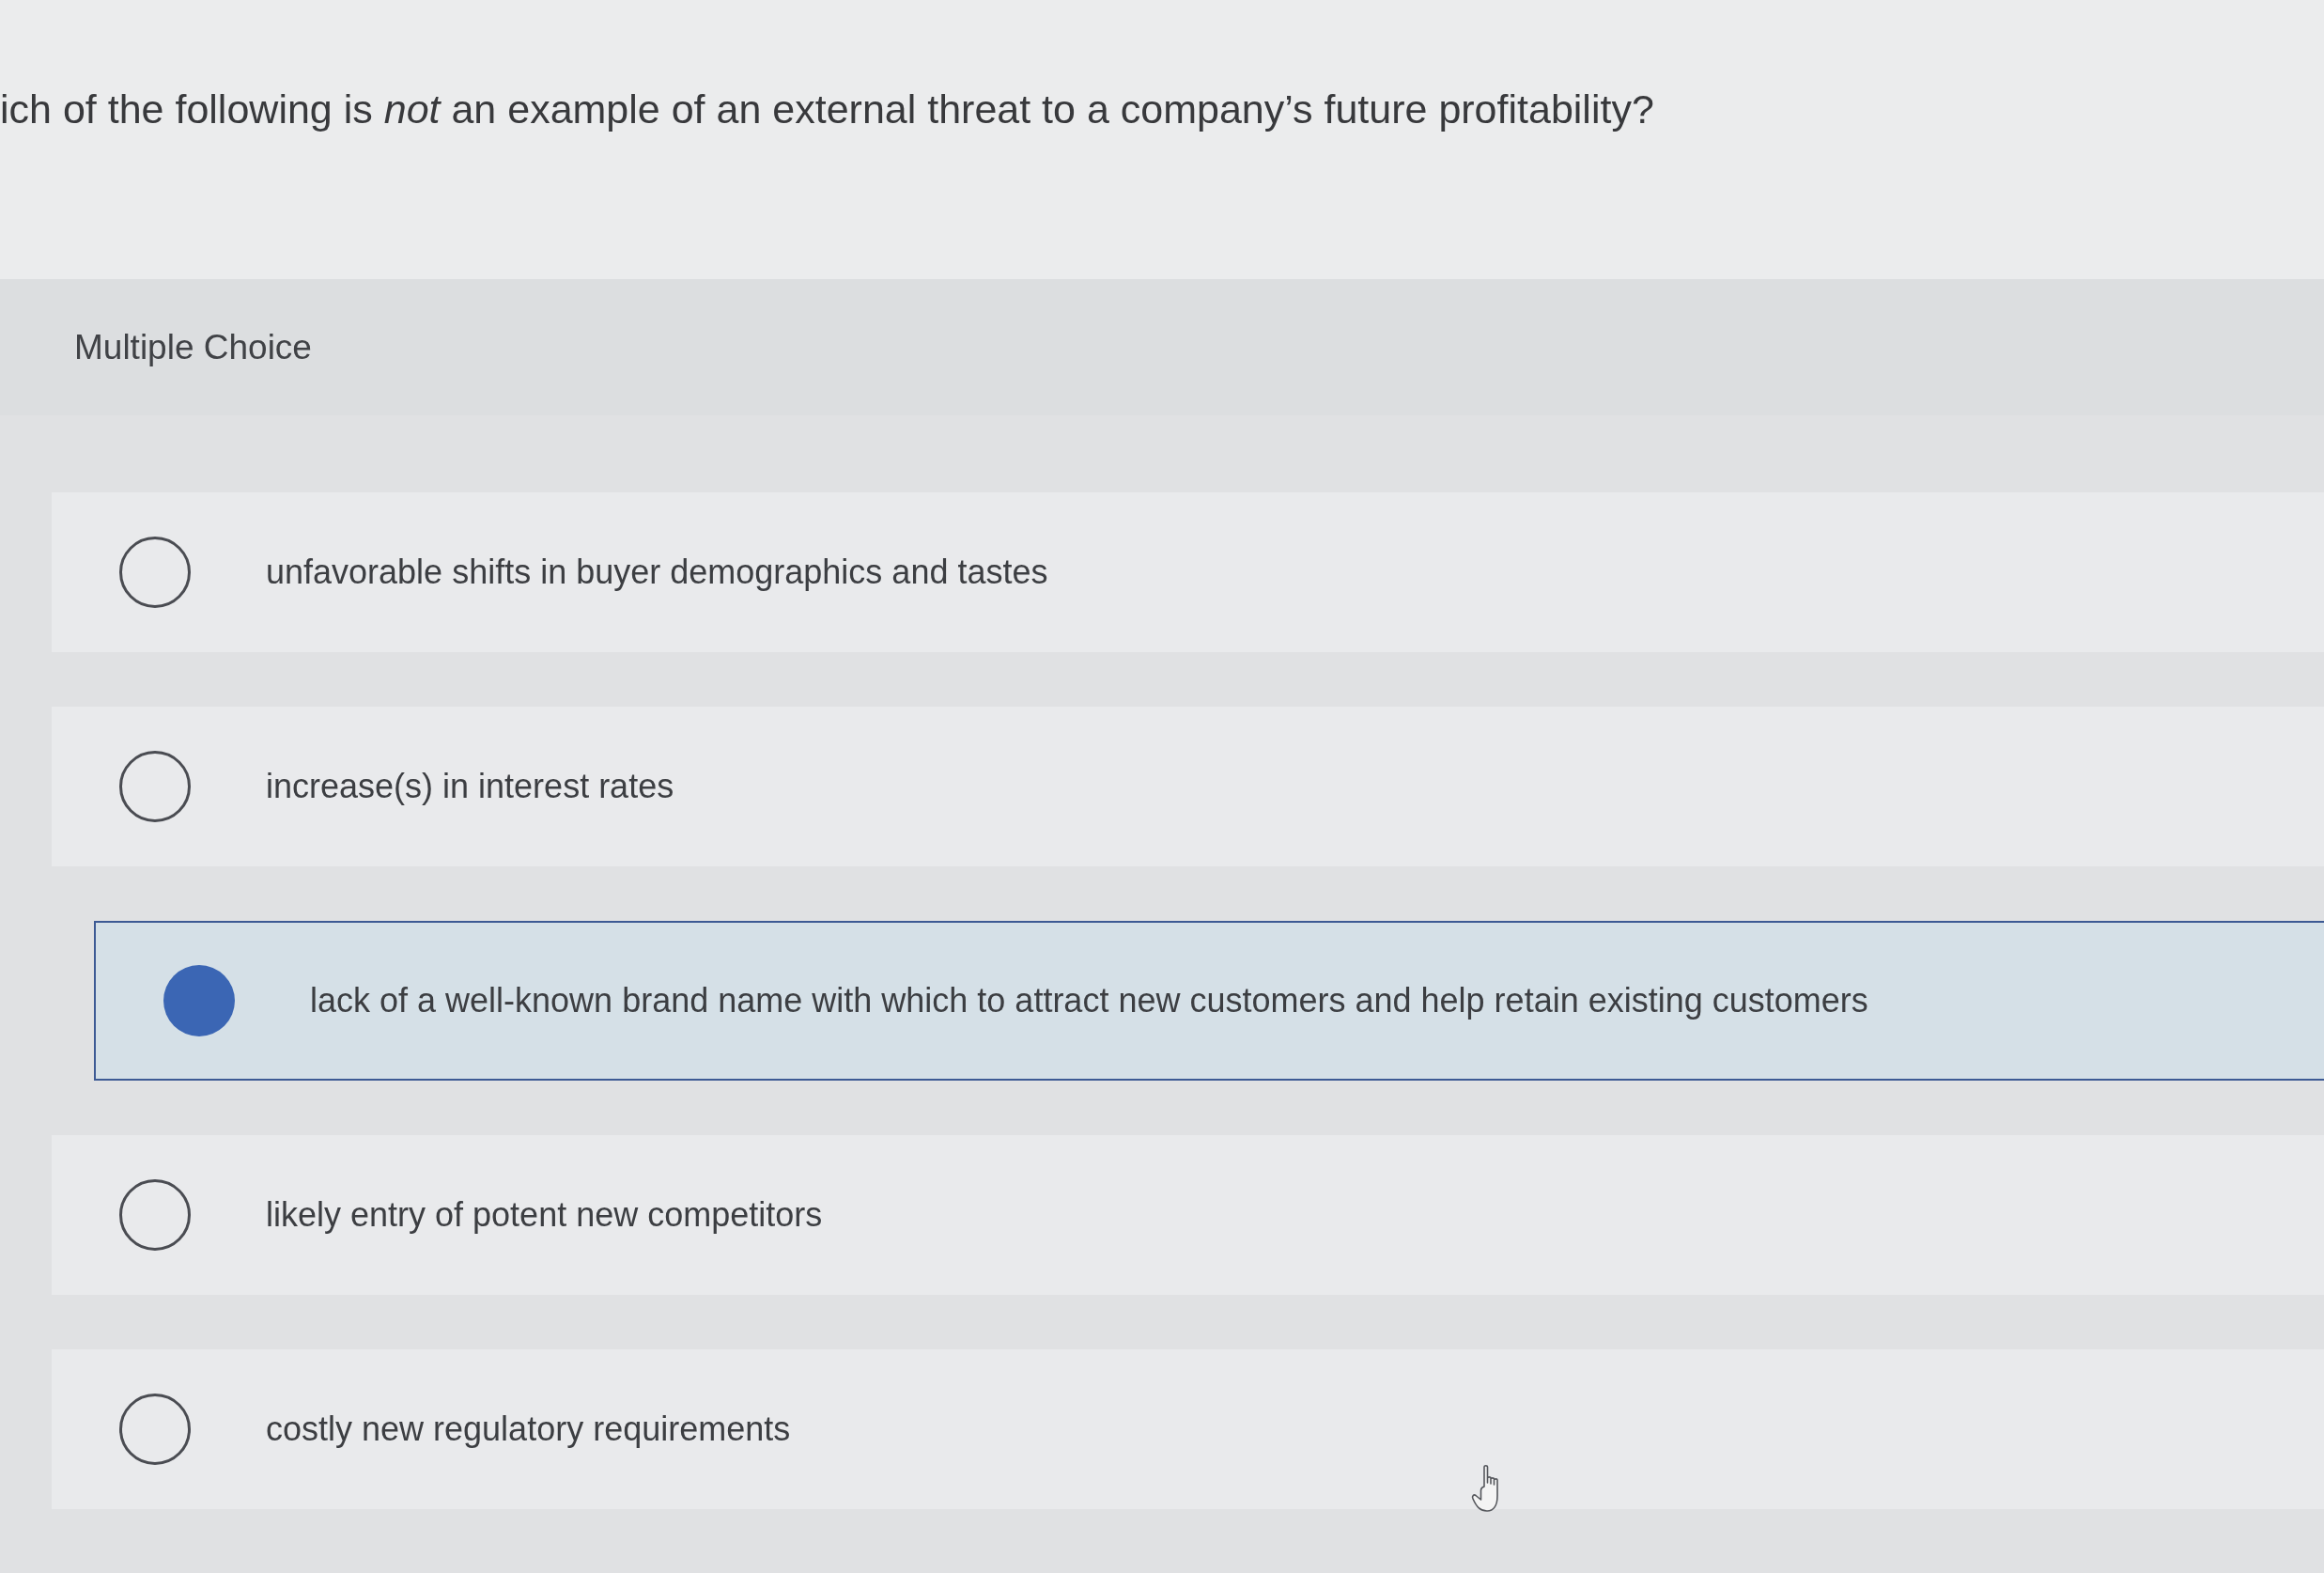 The height and width of the screenshot is (1573, 2324). What do you see at coordinates (1188, 572) in the screenshot?
I see `answer-option: unfavorable shifts in buyer demographics and tastes` at bounding box center [1188, 572].